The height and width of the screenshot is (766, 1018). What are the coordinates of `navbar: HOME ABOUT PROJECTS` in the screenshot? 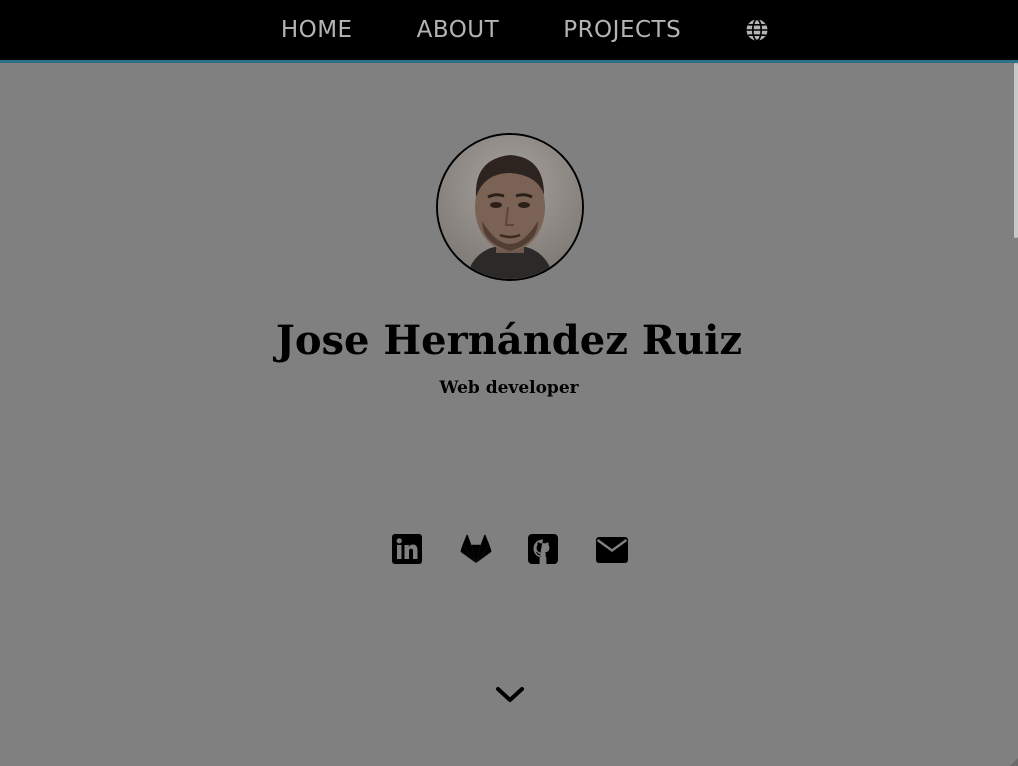 It's located at (509, 31).